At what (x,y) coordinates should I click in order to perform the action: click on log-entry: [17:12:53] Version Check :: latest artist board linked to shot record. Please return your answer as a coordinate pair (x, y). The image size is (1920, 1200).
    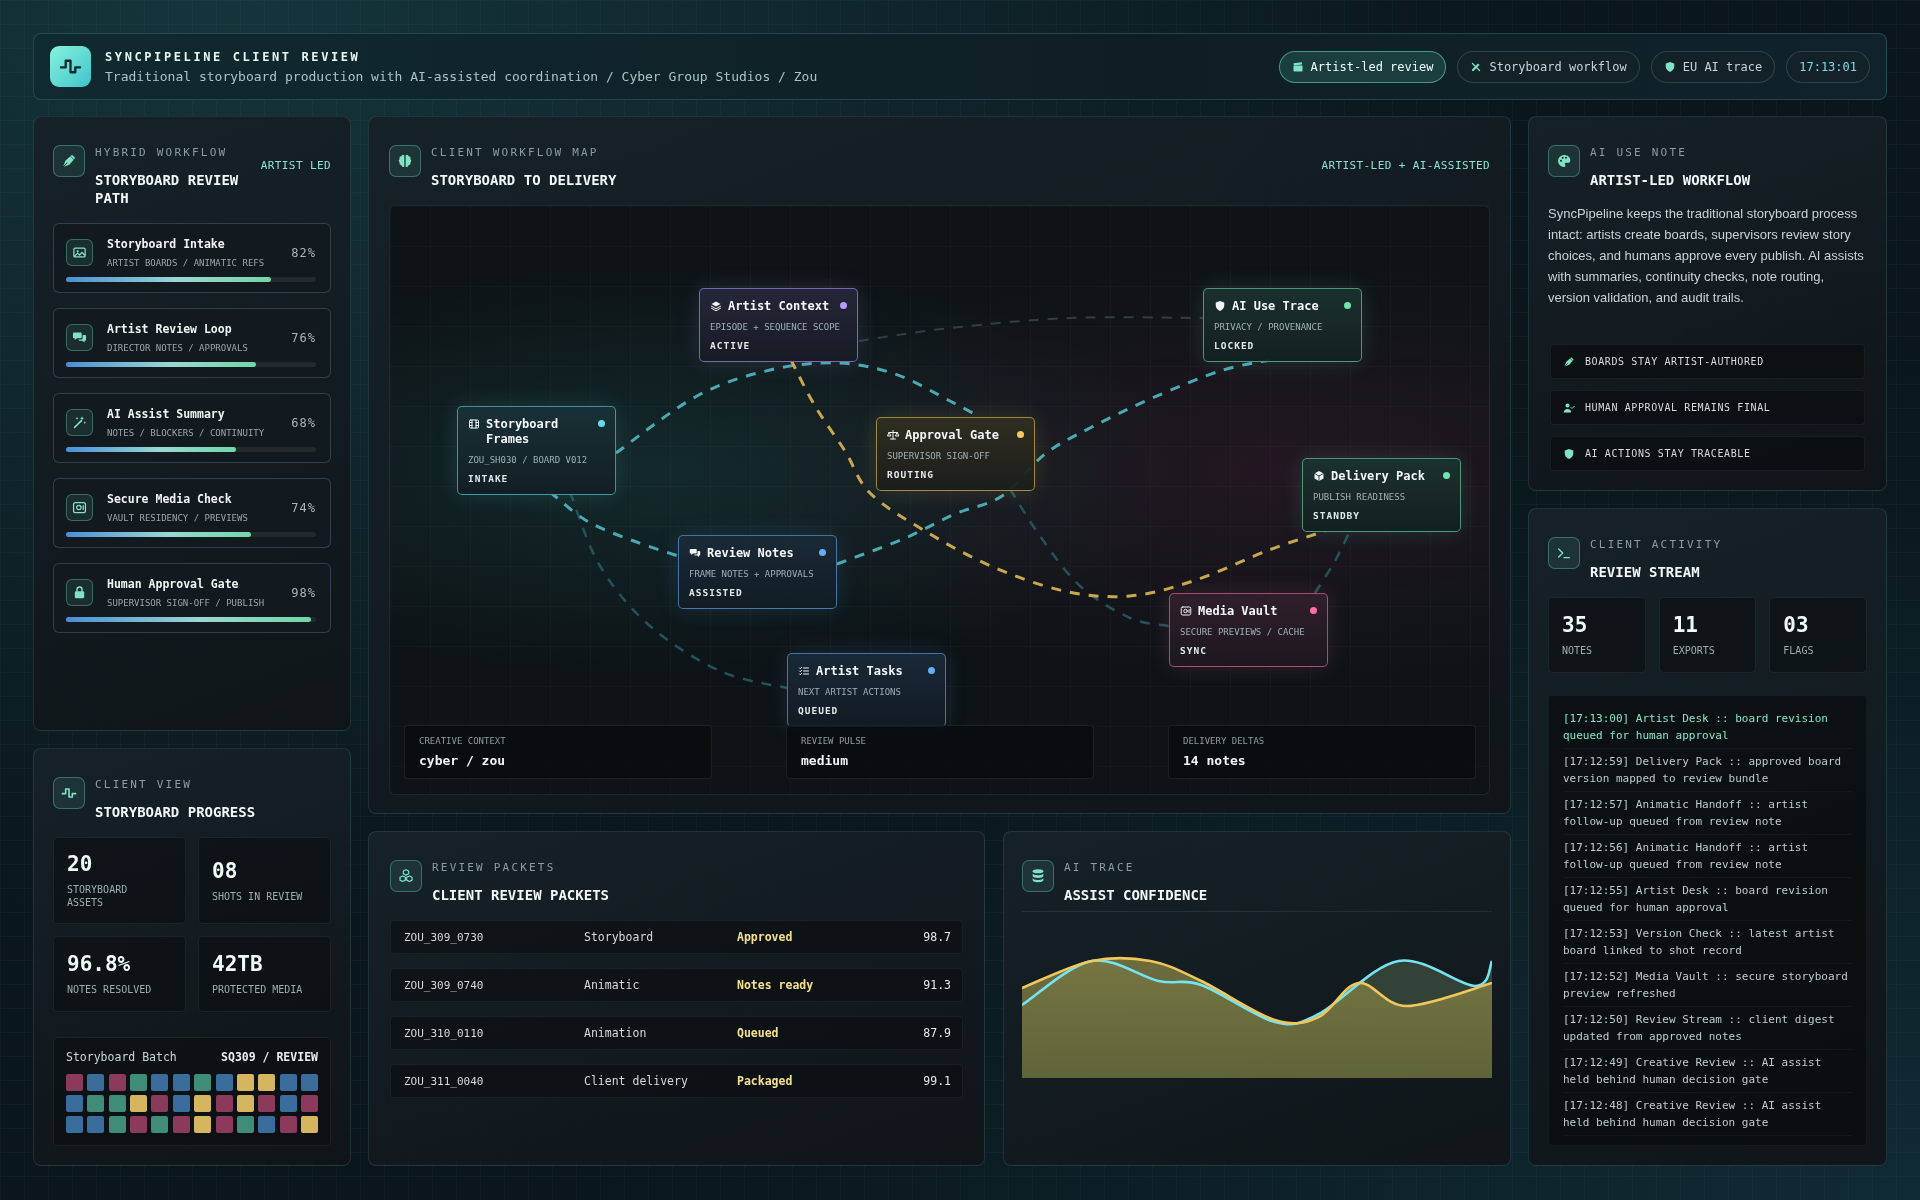
    Looking at the image, I should click on (1707, 942).